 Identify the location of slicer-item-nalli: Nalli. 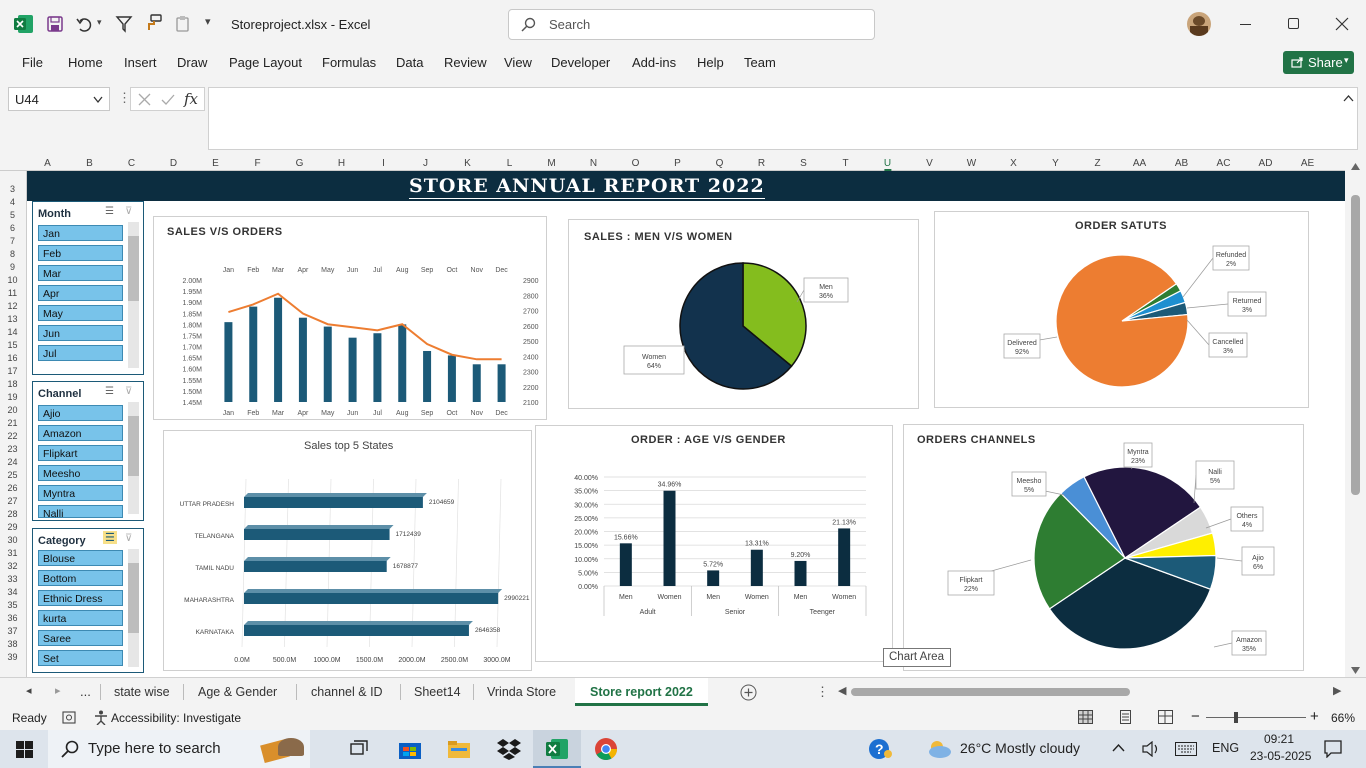
(80, 512).